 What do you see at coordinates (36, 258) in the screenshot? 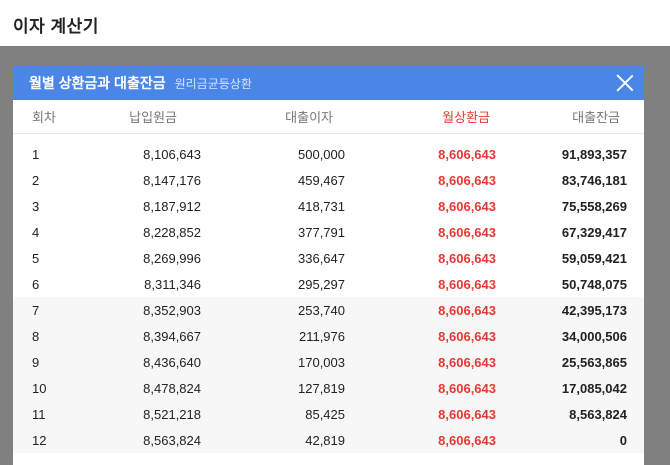
I see `cell-installment: 5` at bounding box center [36, 258].